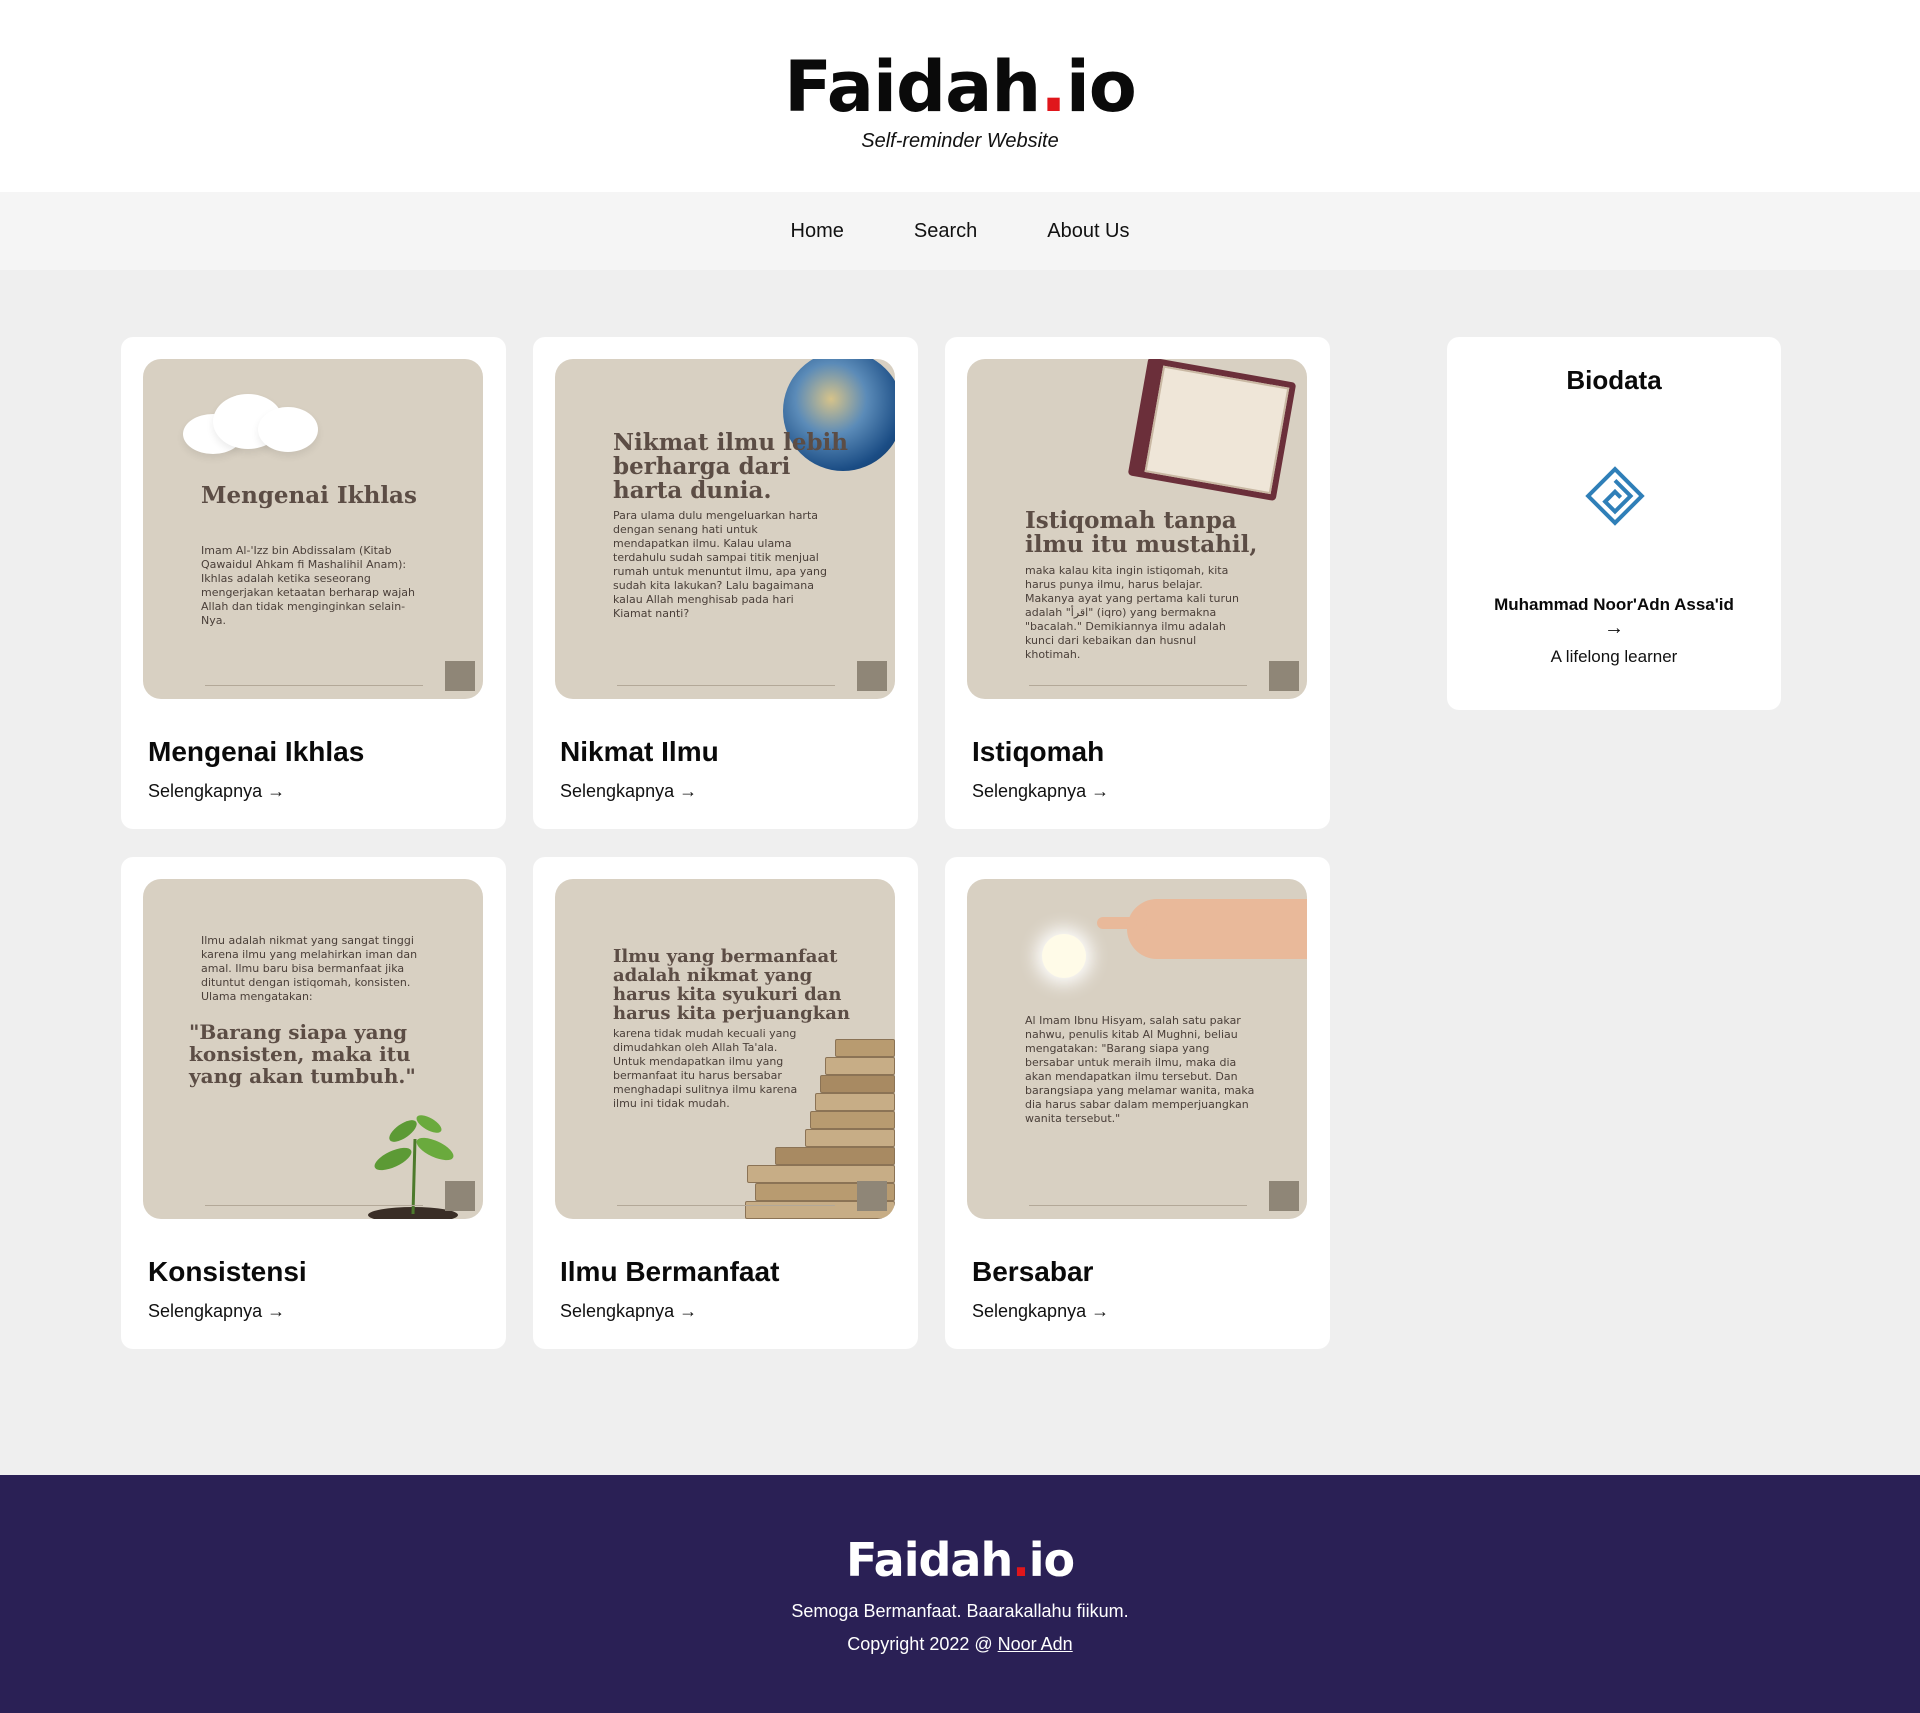 The width and height of the screenshot is (1920, 1713). I want to click on site-logo: Faidah.io, so click(960, 87).